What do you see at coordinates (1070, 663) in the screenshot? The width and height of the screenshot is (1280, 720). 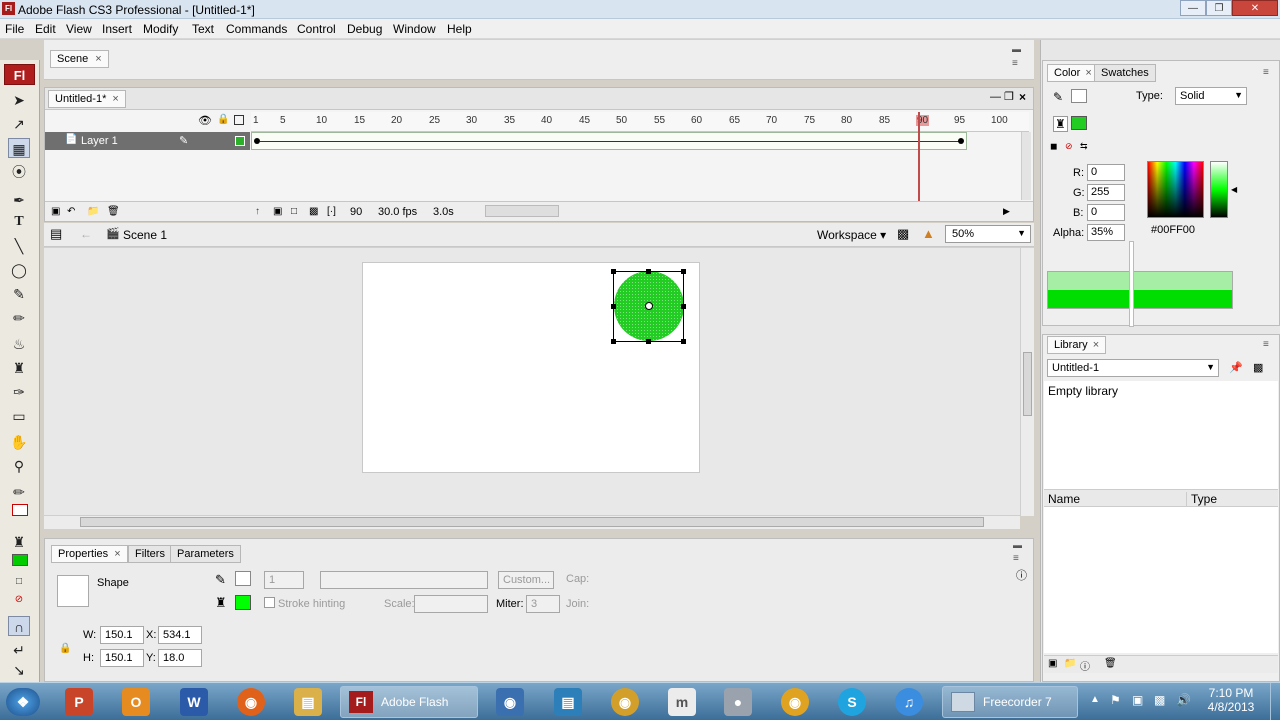 I see `new-folder-icon: 📁` at bounding box center [1070, 663].